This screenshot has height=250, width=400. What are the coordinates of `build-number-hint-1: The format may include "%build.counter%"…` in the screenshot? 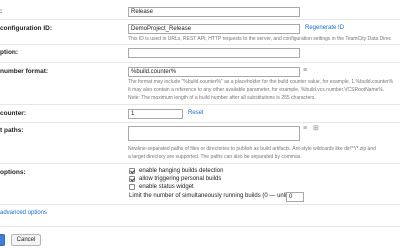 It's located at (261, 82).